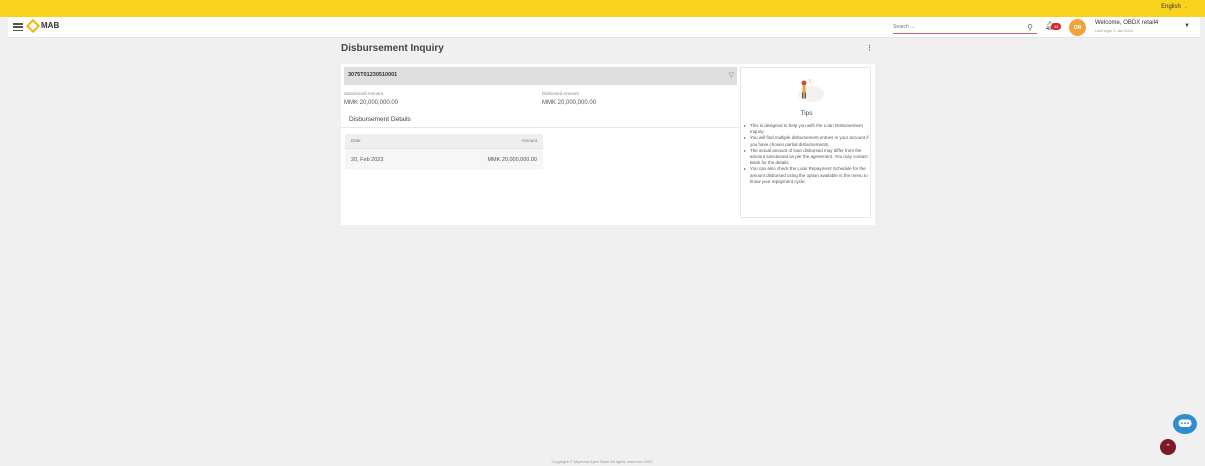 The width and height of the screenshot is (1205, 466). Describe the element at coordinates (948, 27) in the screenshot. I see `search-input` at that location.